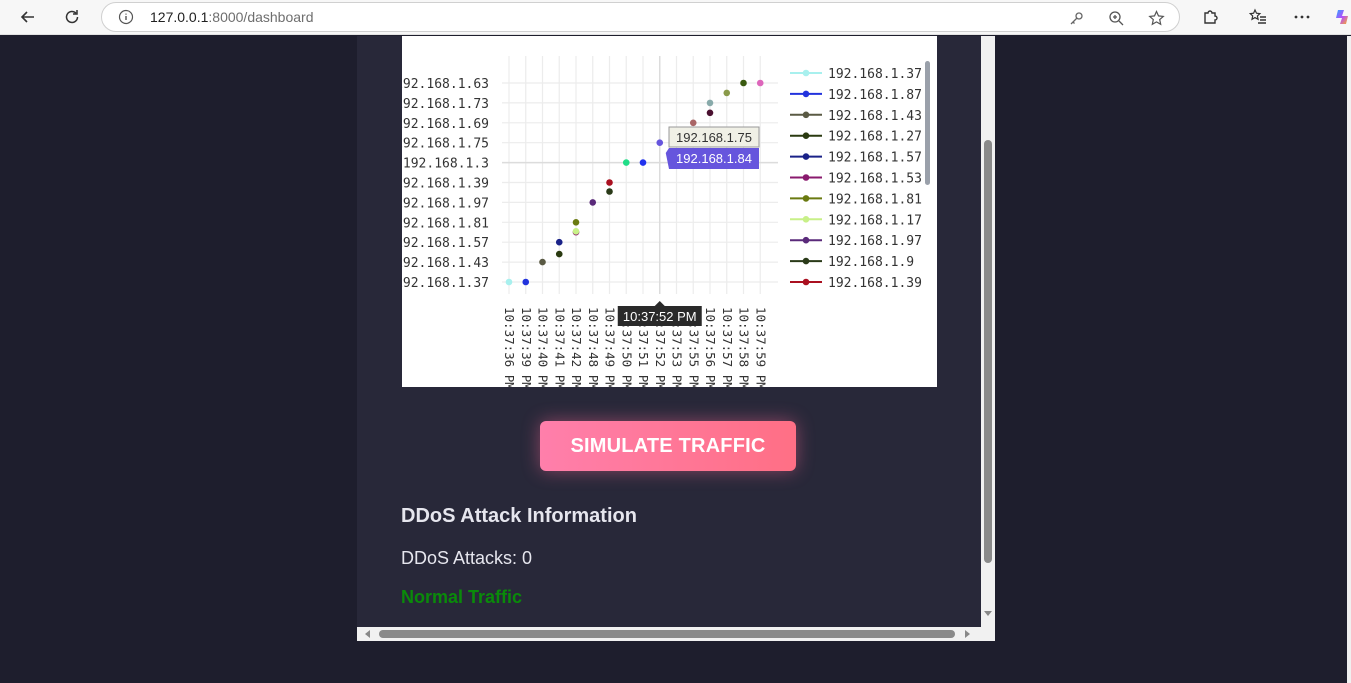 This screenshot has width=1351, height=683. I want to click on key-icon, so click(1076, 18).